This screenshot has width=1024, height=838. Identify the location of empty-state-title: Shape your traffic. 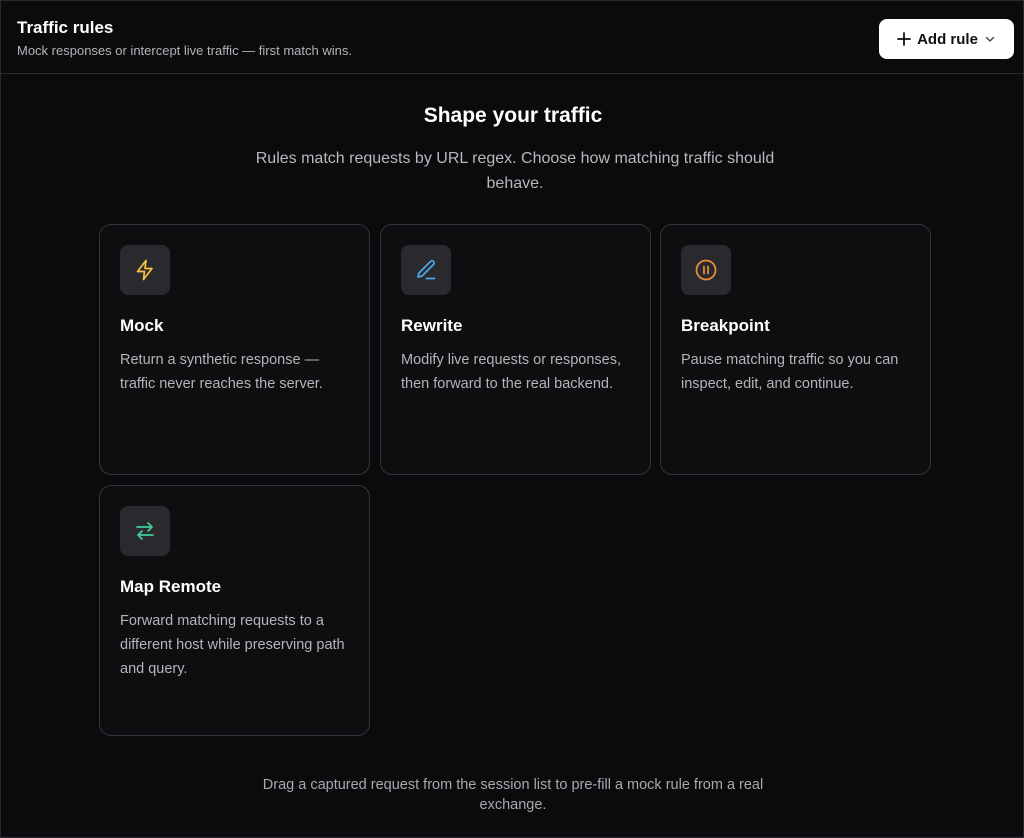
(513, 115).